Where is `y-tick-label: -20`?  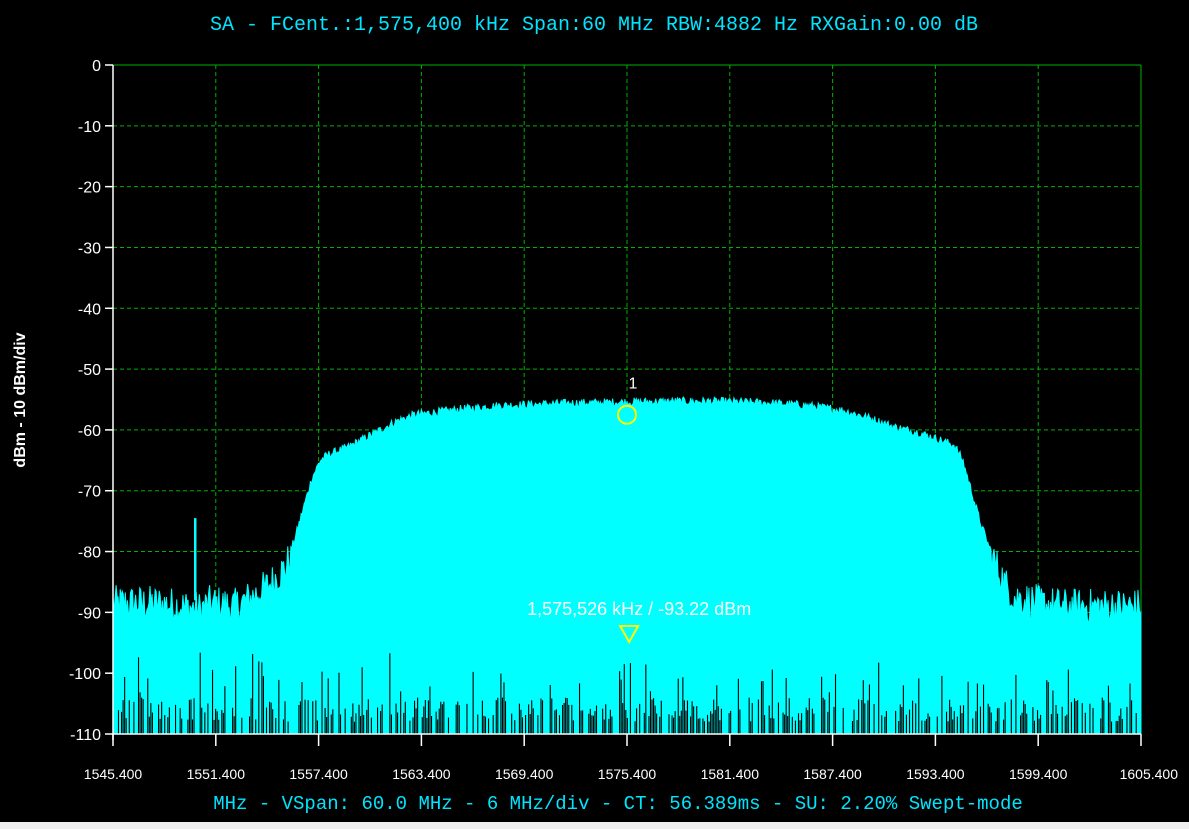
y-tick-label: -20 is located at coordinates (89, 188).